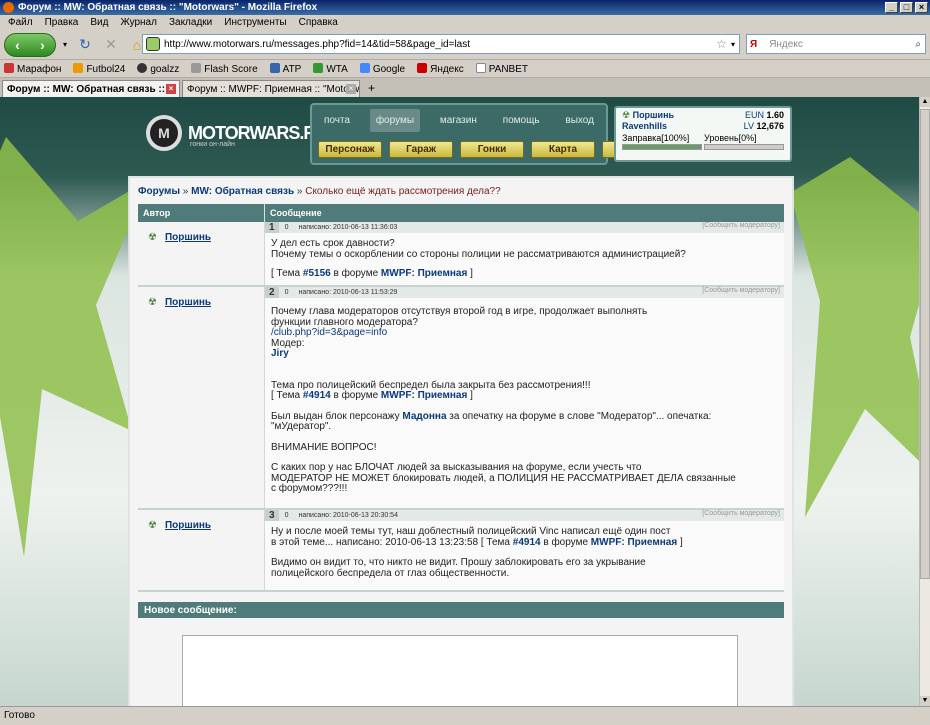  I want to click on minimize-button: _, so click(891, 7).